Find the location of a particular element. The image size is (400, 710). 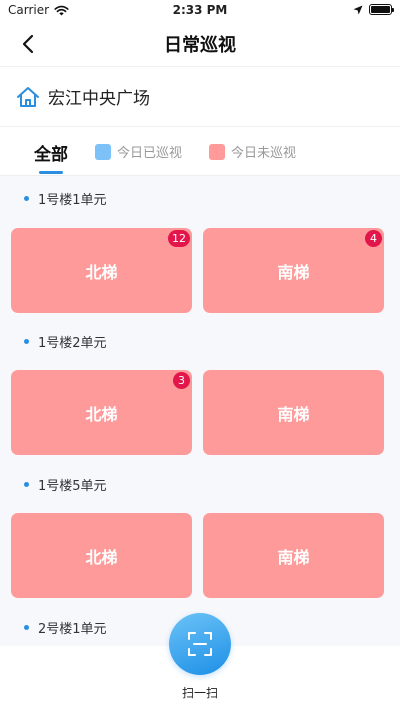

elevator-card: 北梯 12 is located at coordinates (101, 270).